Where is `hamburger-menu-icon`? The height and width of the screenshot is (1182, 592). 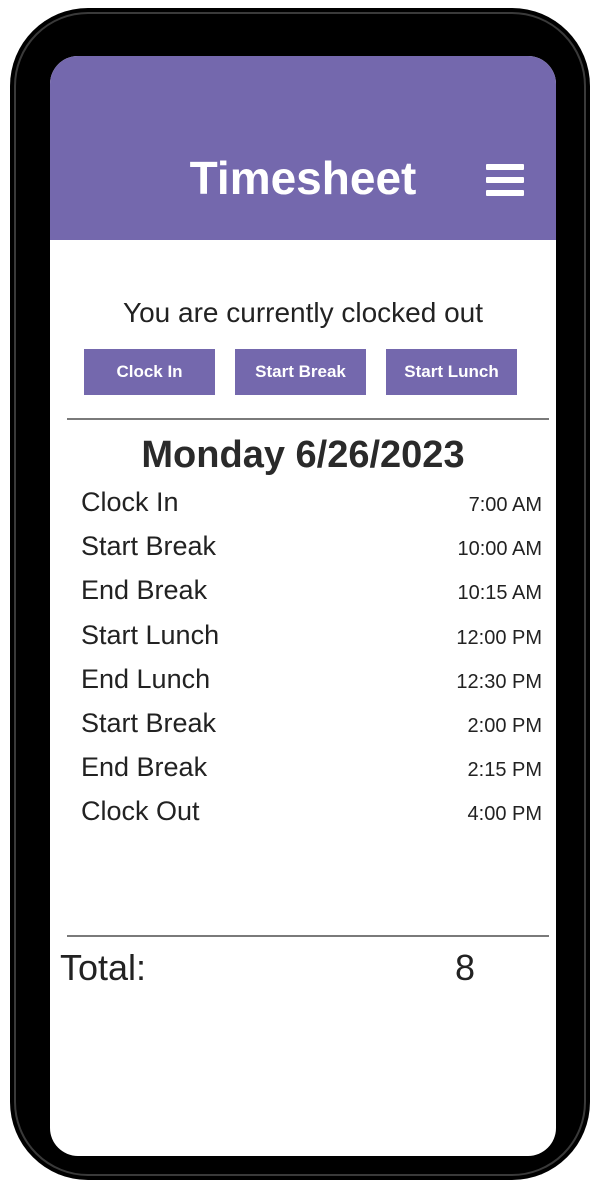 hamburger-menu-icon is located at coordinates (505, 180).